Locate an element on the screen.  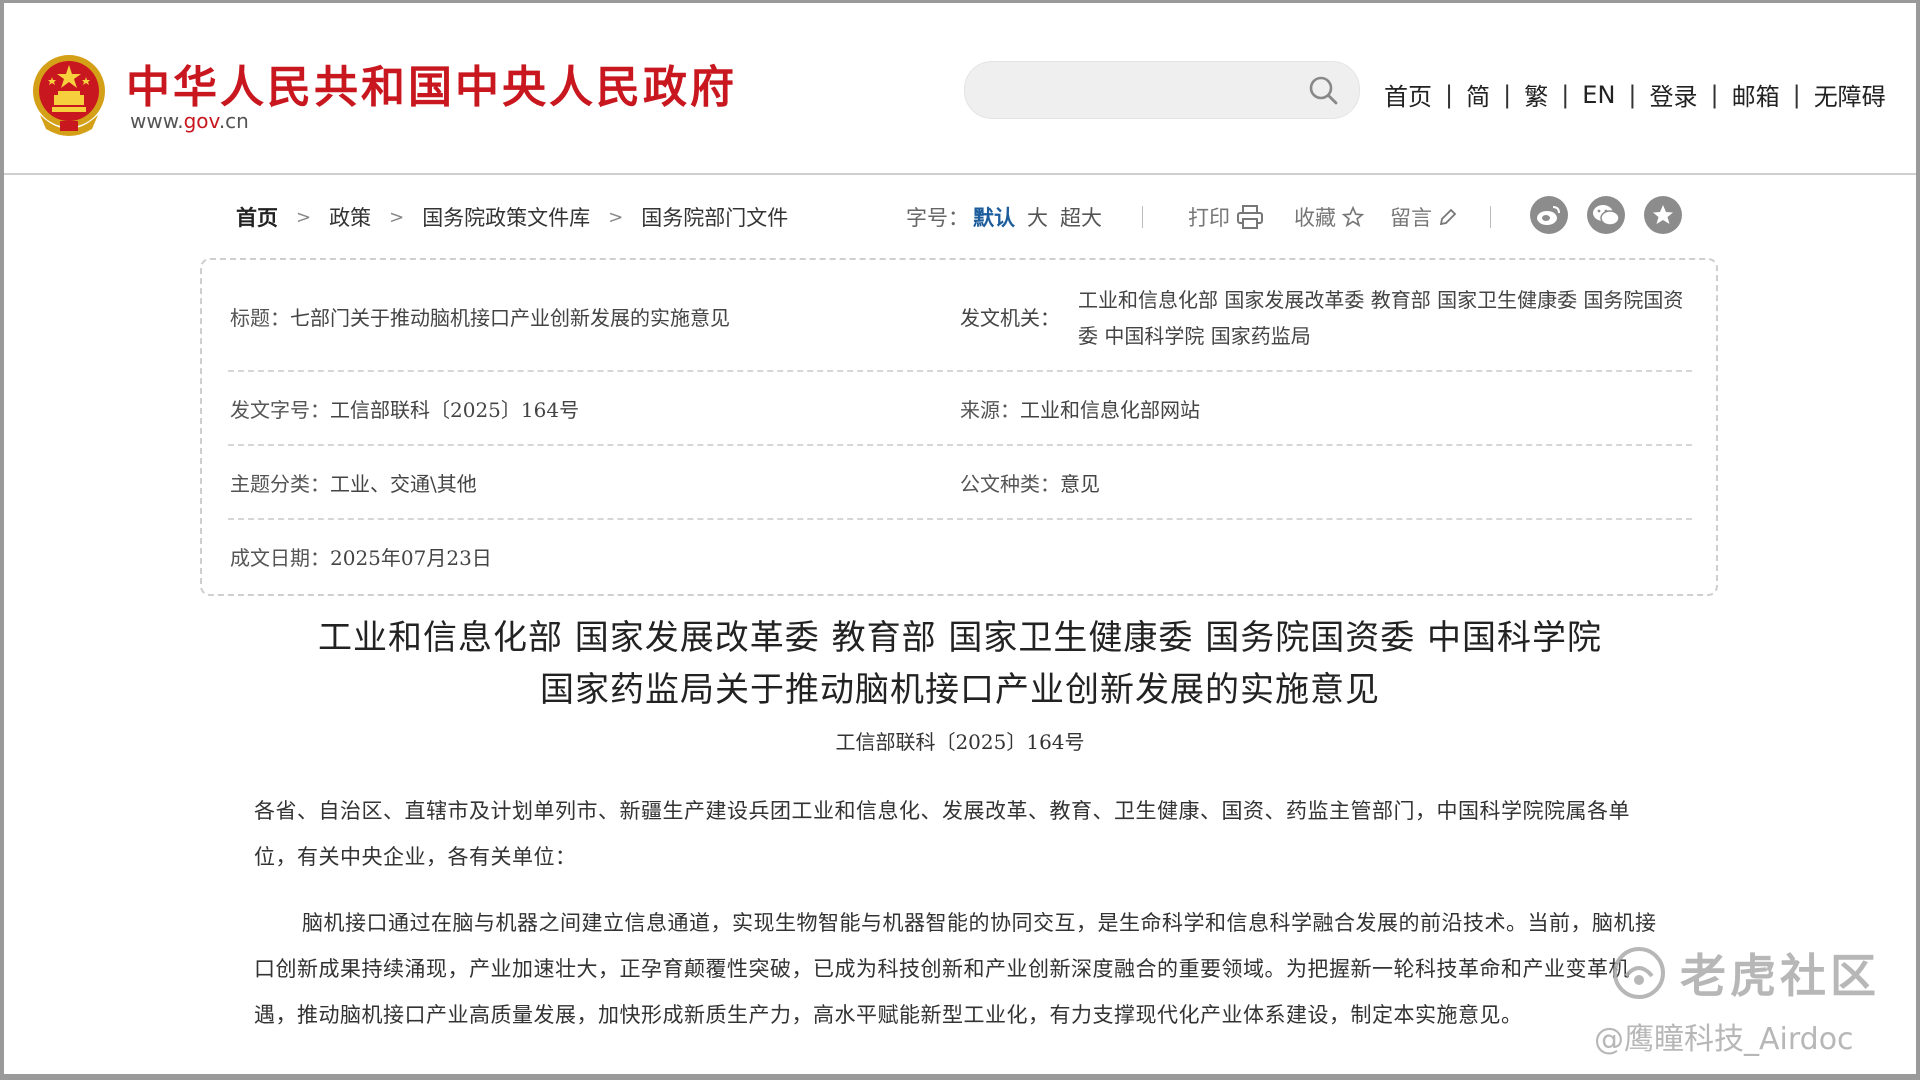
font-size-large: 大 is located at coordinates (1037, 217).